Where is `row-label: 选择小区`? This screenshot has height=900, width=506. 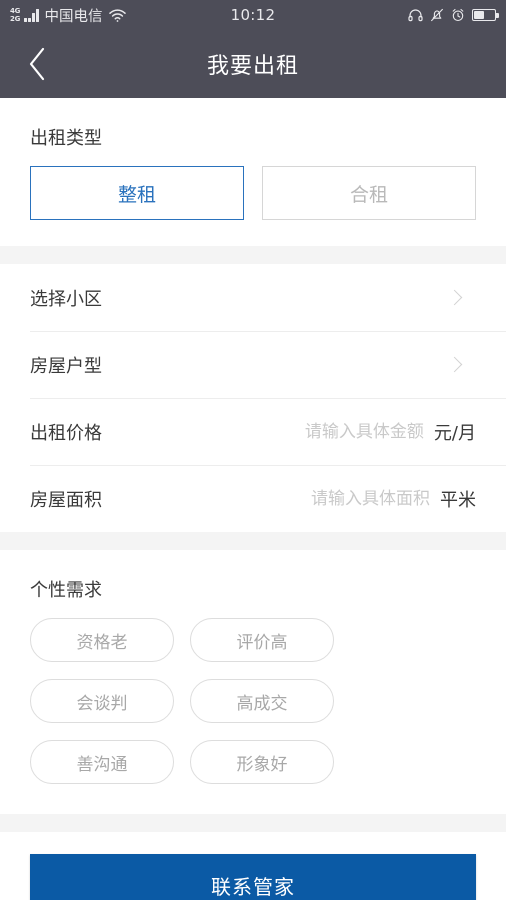
row-label: 选择小区 is located at coordinates (66, 299).